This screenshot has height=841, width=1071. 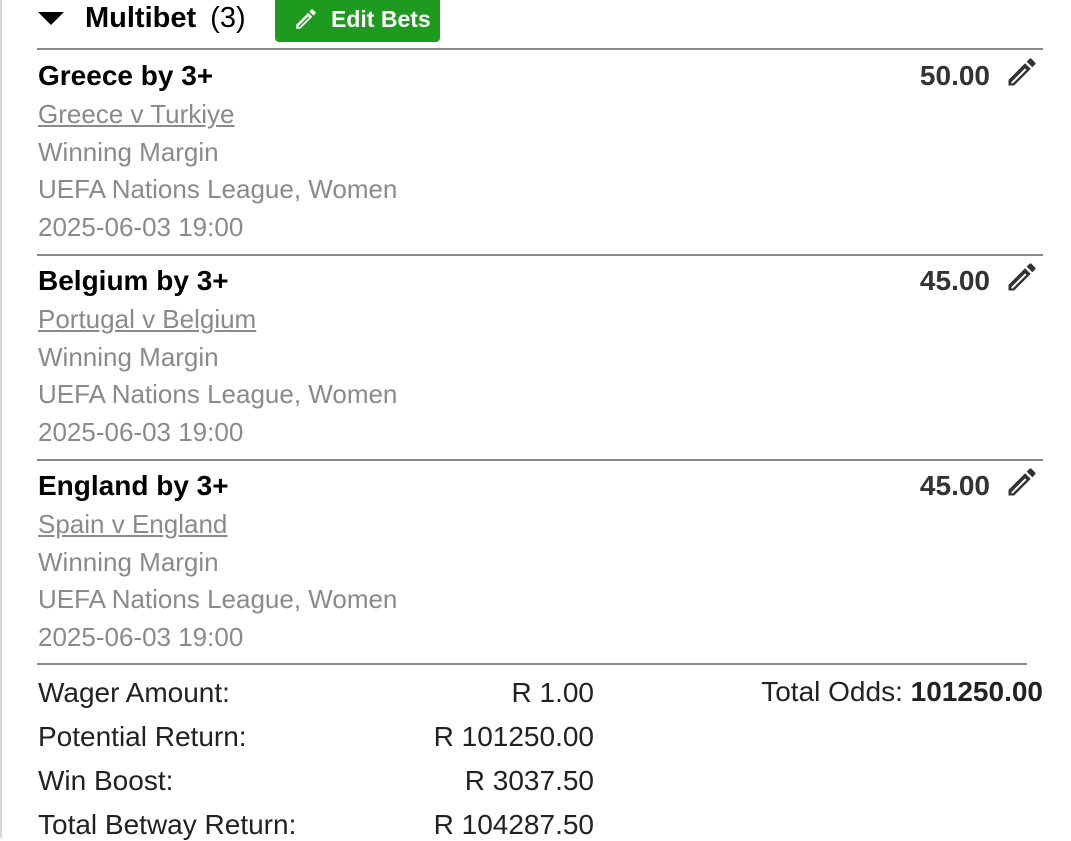 I want to click on total-odds-value: 101250.00, so click(x=976, y=691).